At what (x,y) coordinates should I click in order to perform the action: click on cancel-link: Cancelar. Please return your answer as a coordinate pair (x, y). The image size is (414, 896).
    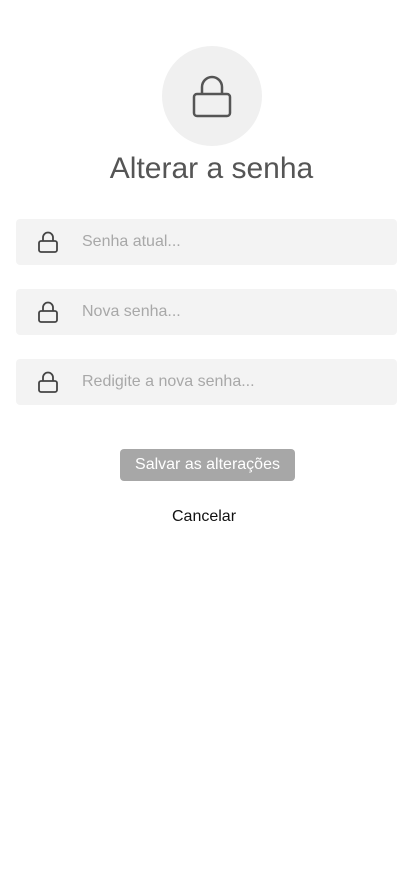
    Looking at the image, I should click on (204, 517).